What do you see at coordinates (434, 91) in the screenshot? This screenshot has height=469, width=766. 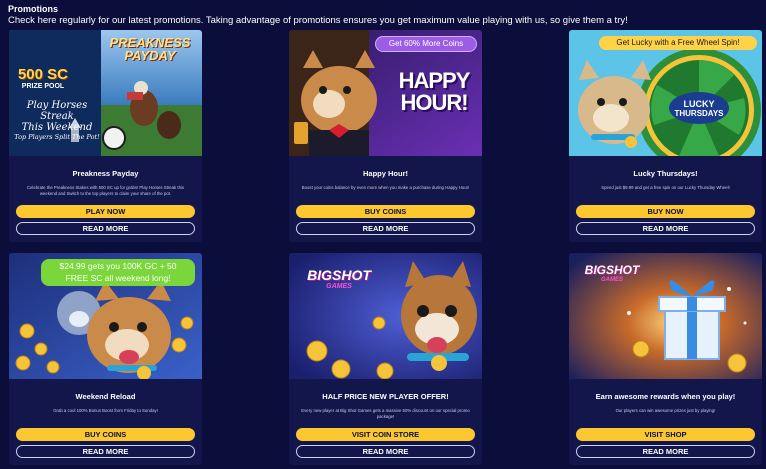 I see `happy-hour-text: HAPPY HOUR!` at bounding box center [434, 91].